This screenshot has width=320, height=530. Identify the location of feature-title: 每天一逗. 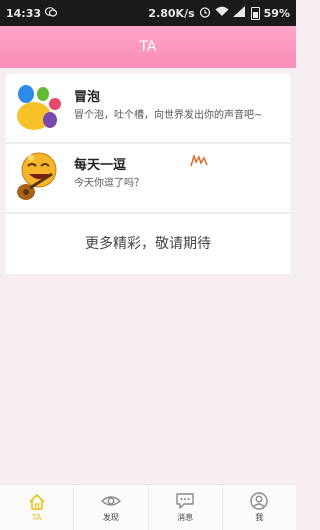
(100, 165).